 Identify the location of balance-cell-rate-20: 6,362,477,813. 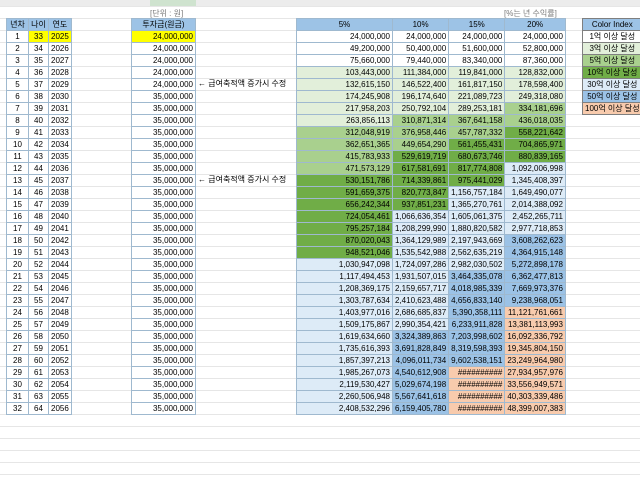
(535, 276).